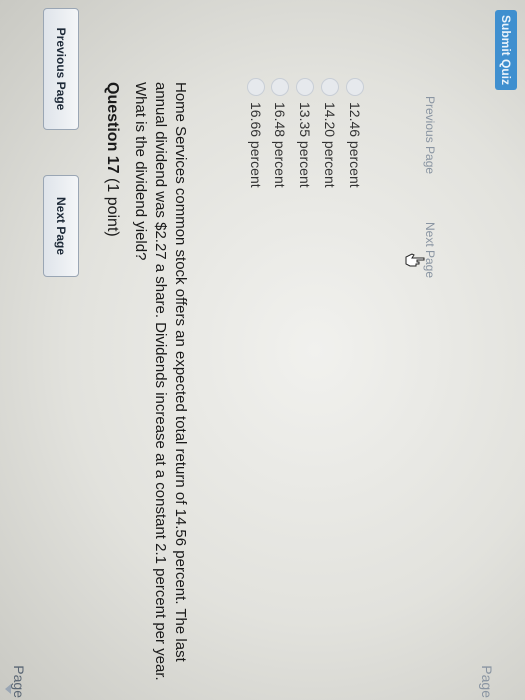 The image size is (525, 700). What do you see at coordinates (506, 50) in the screenshot?
I see `submit-quiz-button: Submit Quiz` at bounding box center [506, 50].